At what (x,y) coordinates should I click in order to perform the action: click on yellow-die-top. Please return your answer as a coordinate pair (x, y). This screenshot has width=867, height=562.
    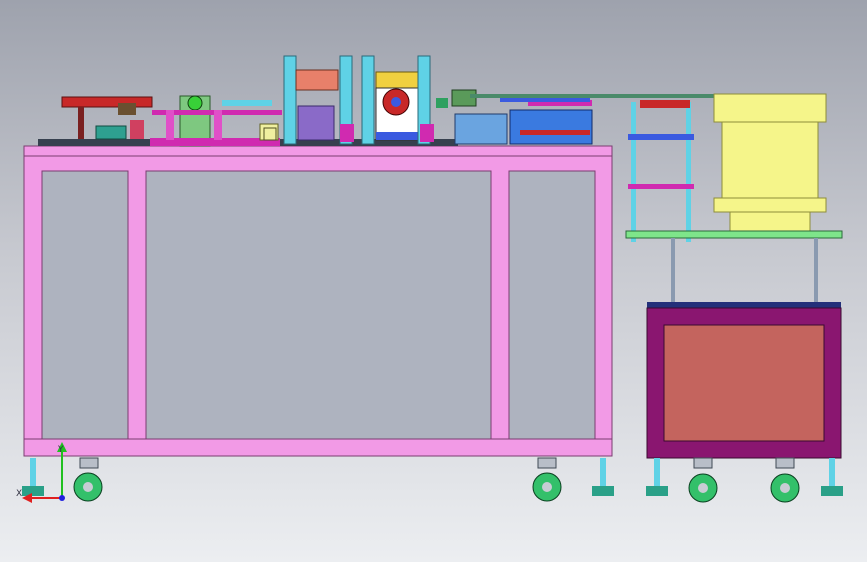
    Looking at the image, I should click on (397, 80).